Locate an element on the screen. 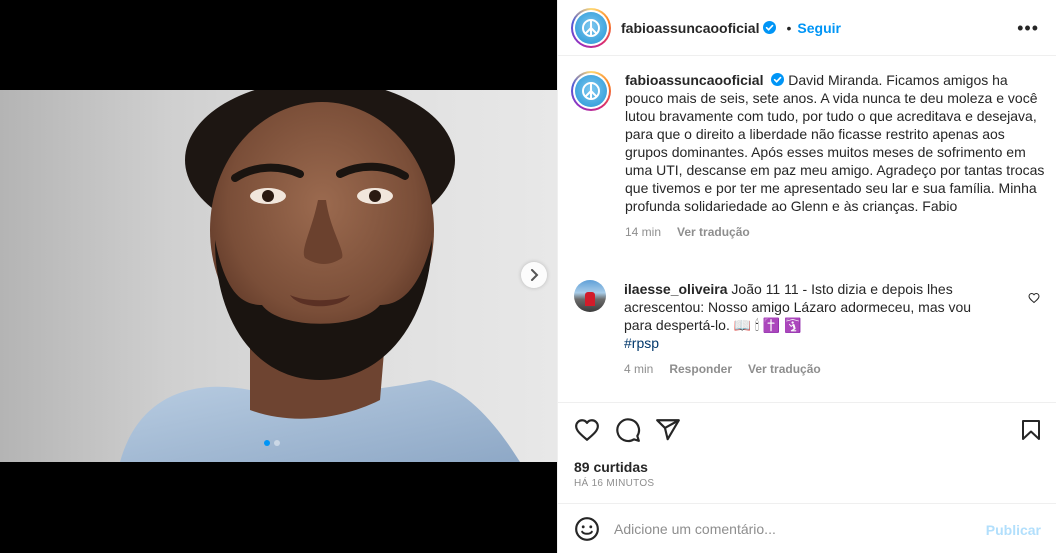 This screenshot has width=1056, height=553. action-bar is located at coordinates (807, 430).